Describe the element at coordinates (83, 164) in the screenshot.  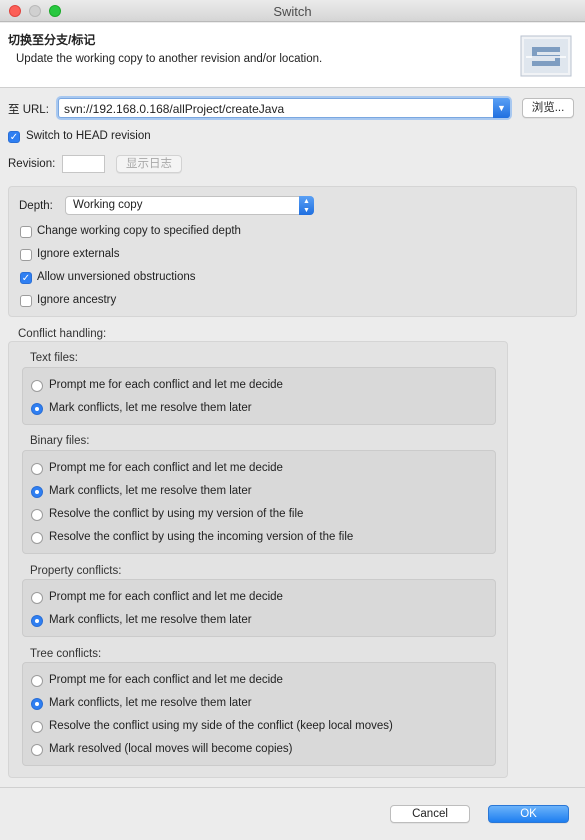
I see `revision-input` at that location.